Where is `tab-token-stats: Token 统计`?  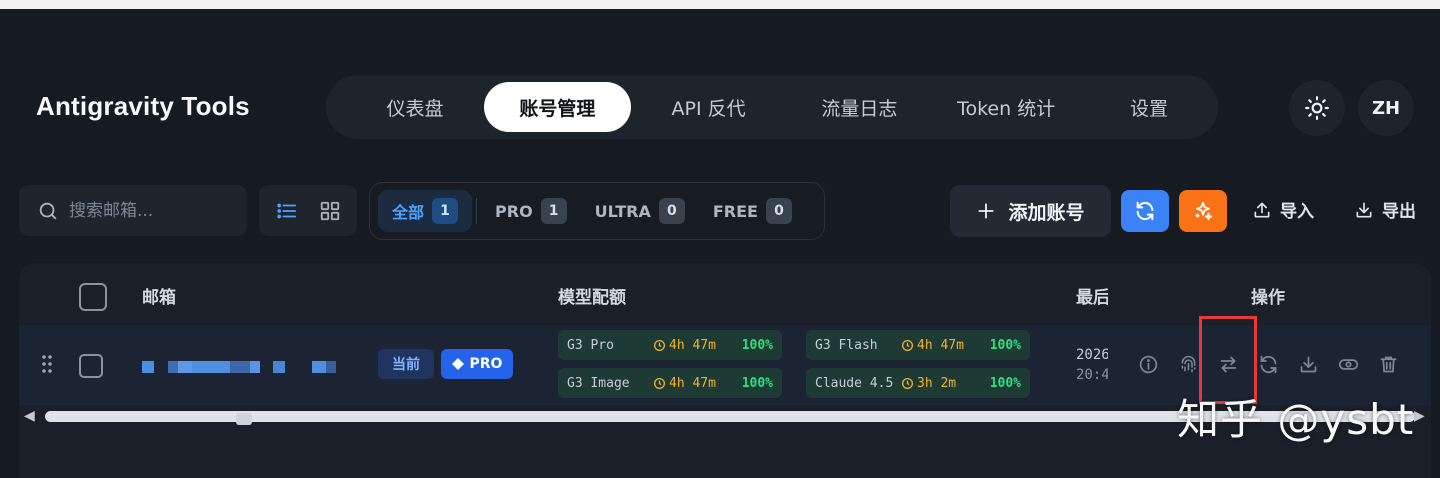
tab-token-stats: Token 统计 is located at coordinates (1006, 107).